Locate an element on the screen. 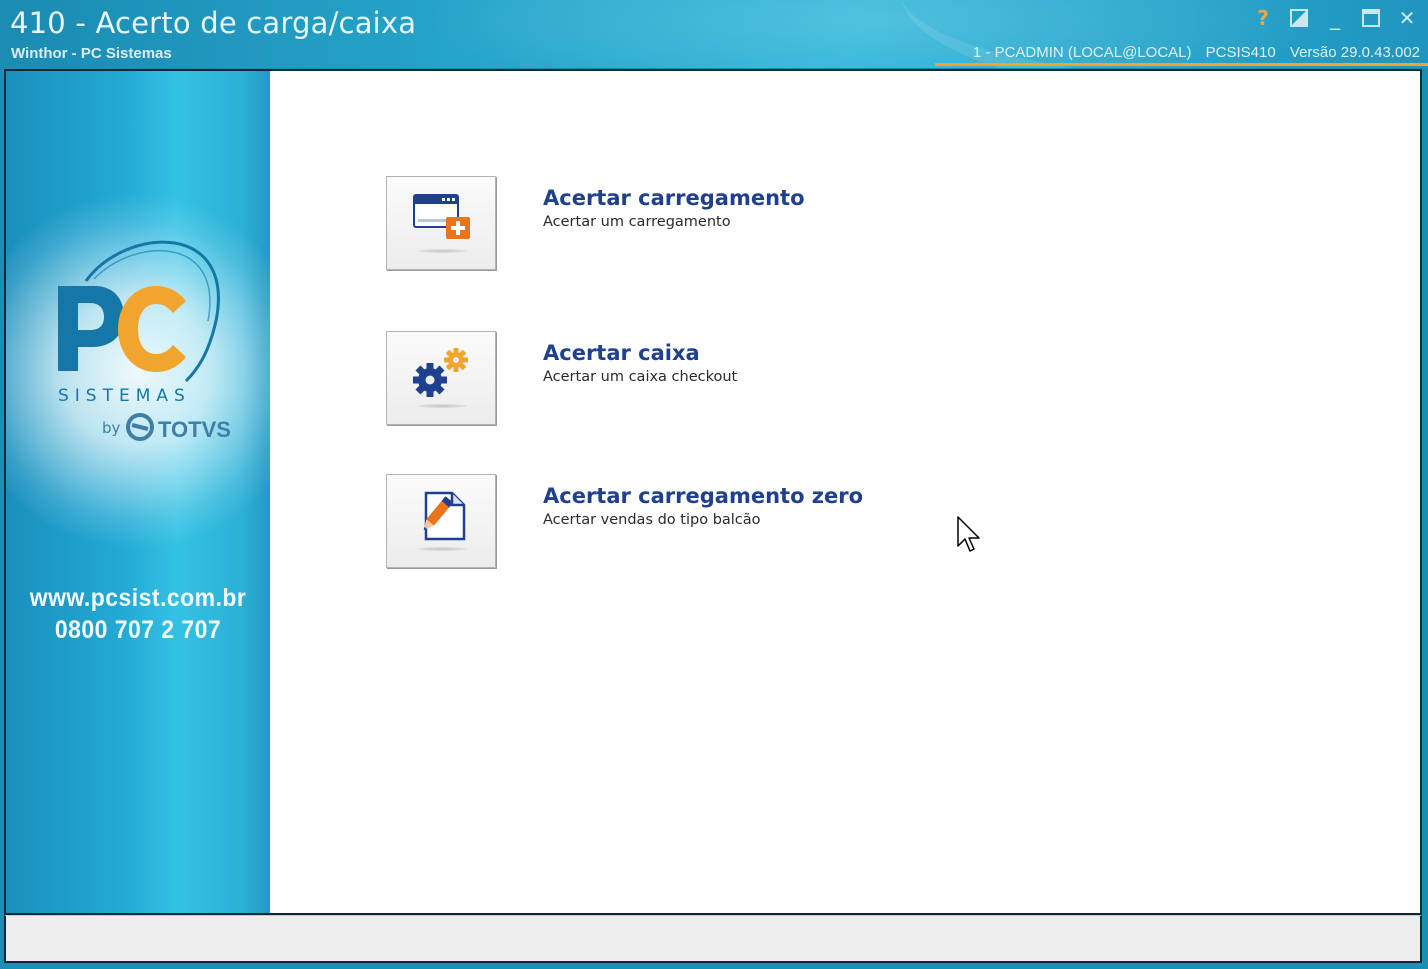 This screenshot has height=969, width=1428. phone-number: 0800 707 2 707 is located at coordinates (138, 630).